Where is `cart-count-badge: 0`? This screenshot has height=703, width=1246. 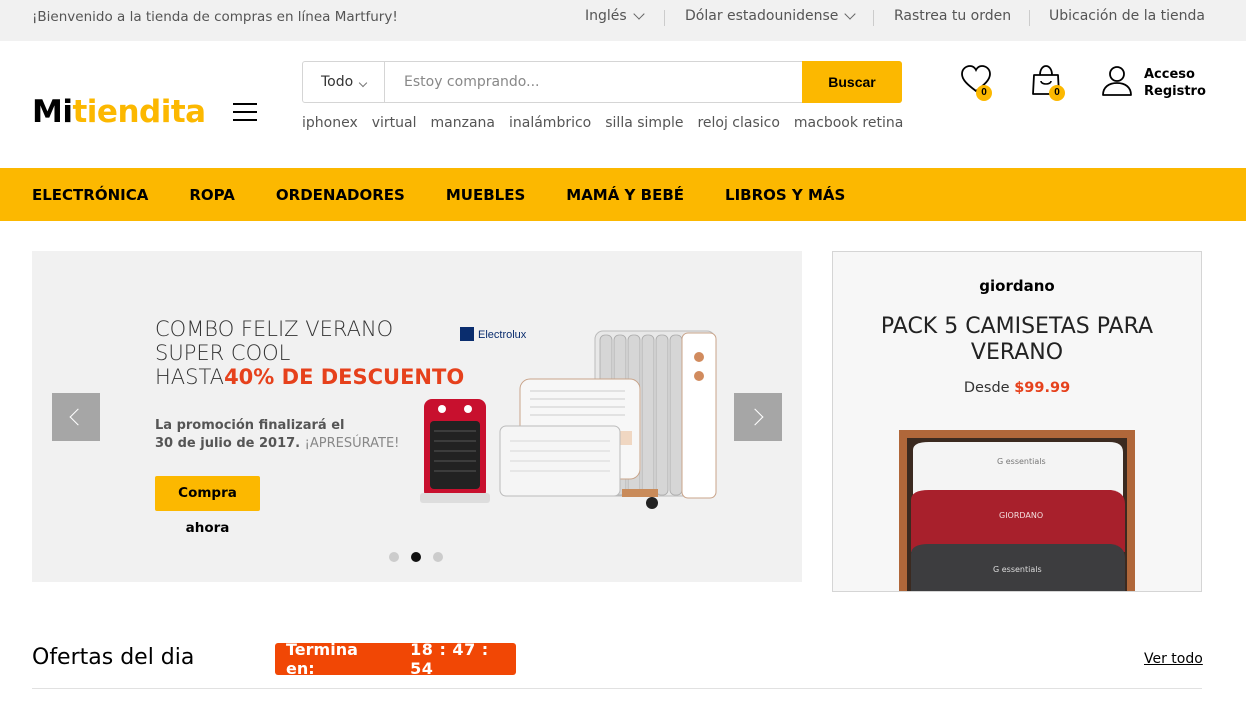 cart-count-badge: 0 is located at coordinates (1057, 93).